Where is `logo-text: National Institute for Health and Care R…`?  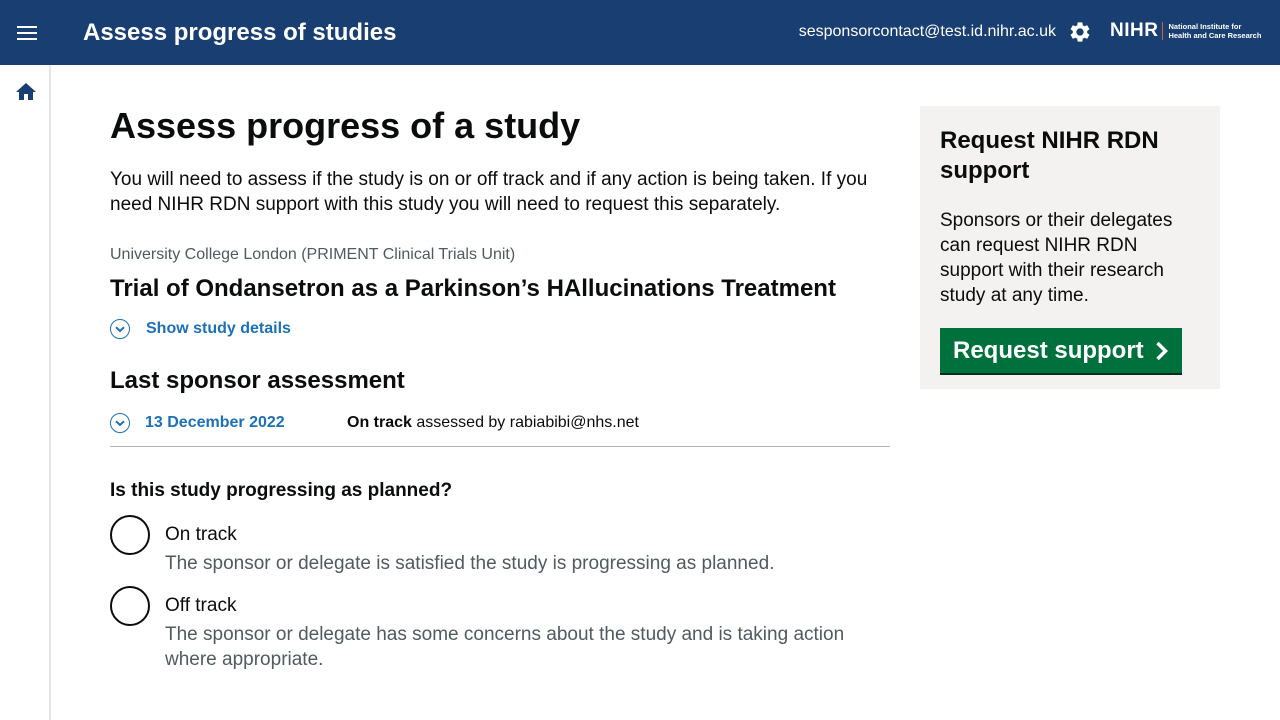
logo-text: National Institute for Health and Care R… is located at coordinates (1214, 31).